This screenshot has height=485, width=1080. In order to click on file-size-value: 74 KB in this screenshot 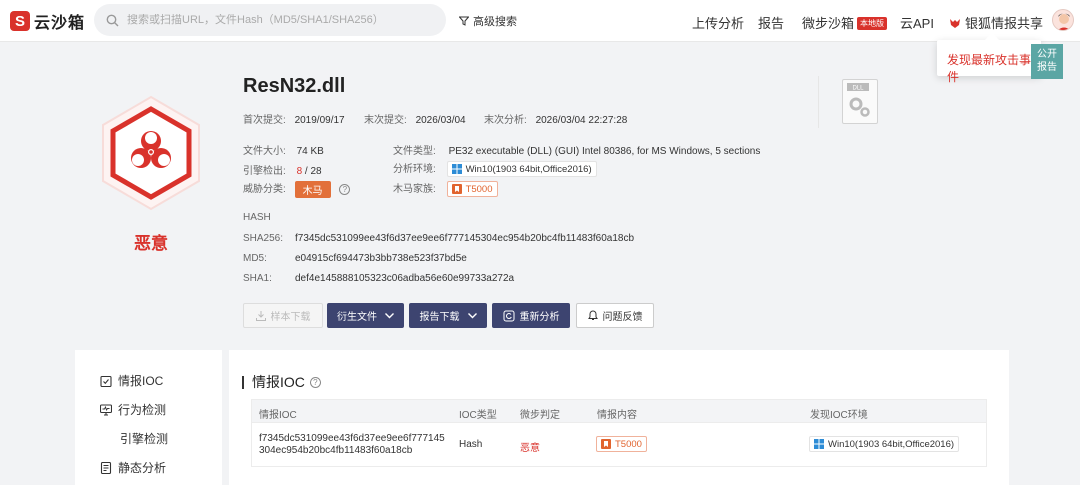, I will do `click(310, 151)`.